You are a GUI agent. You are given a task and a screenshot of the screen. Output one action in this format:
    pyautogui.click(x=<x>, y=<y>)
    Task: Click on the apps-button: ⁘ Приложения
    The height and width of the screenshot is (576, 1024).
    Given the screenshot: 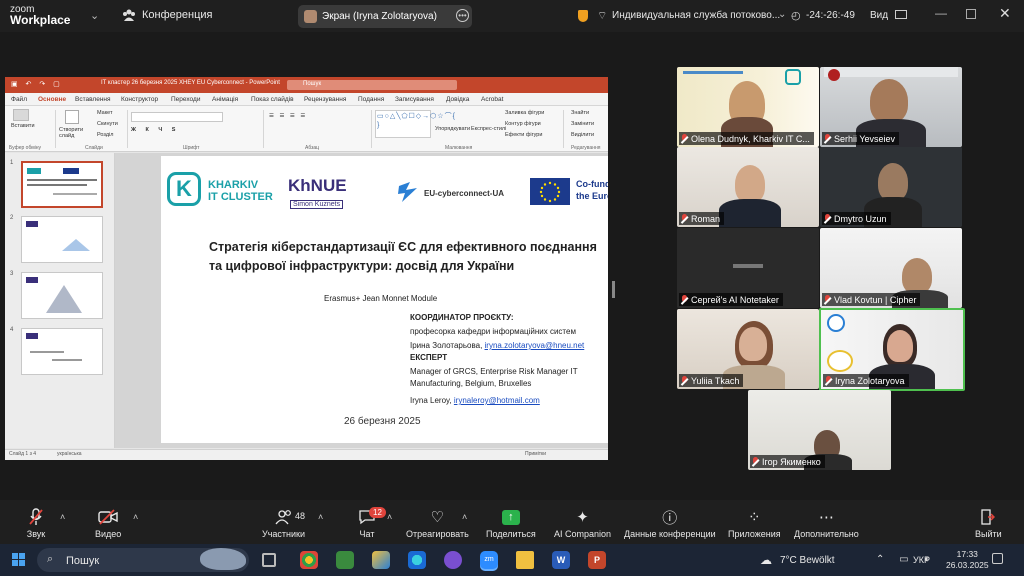 What is the action you would take?
    pyautogui.click(x=754, y=523)
    